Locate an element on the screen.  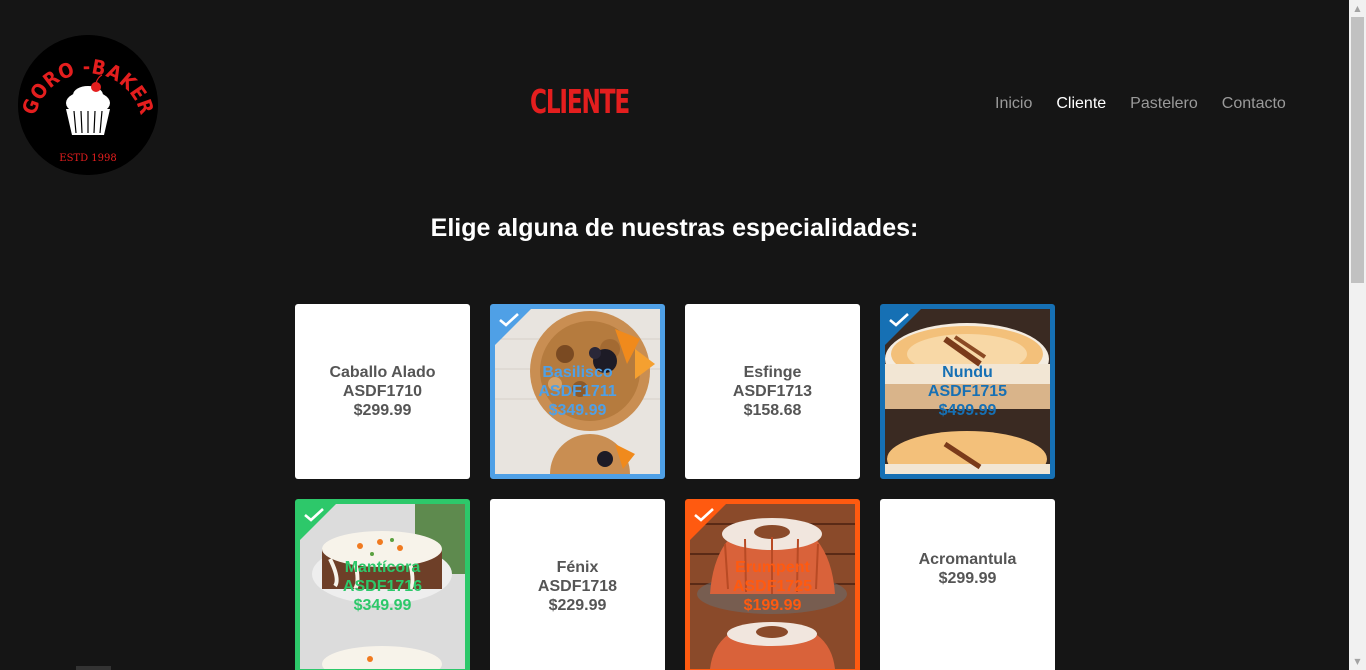
main-nav: Inicio Cliente Pastelero Contacto is located at coordinates (1140, 104).